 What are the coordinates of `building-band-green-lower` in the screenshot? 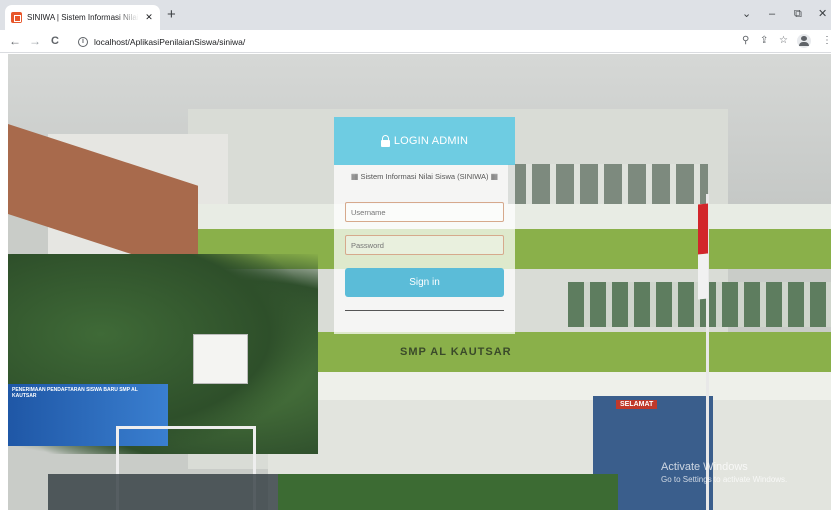 It's located at (564, 352).